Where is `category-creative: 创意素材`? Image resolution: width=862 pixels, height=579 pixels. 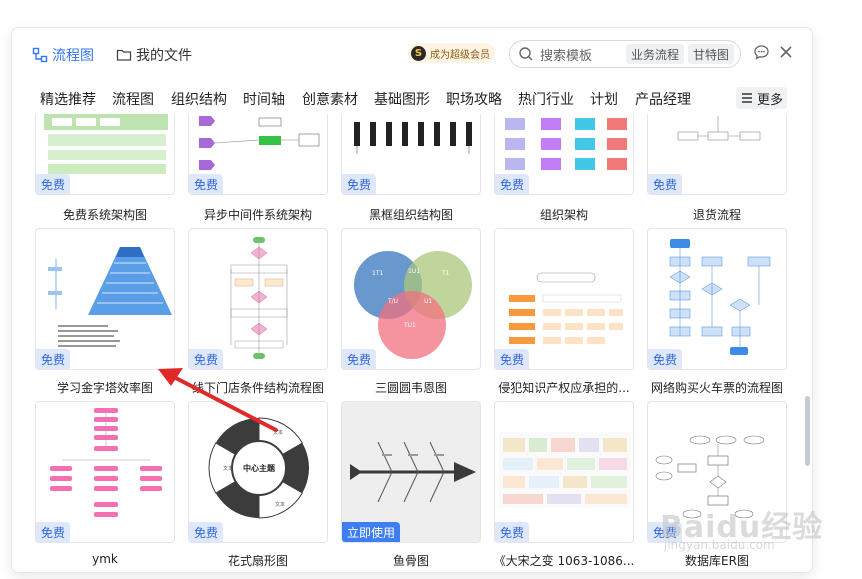
category-creative: 创意素材 is located at coordinates (330, 99).